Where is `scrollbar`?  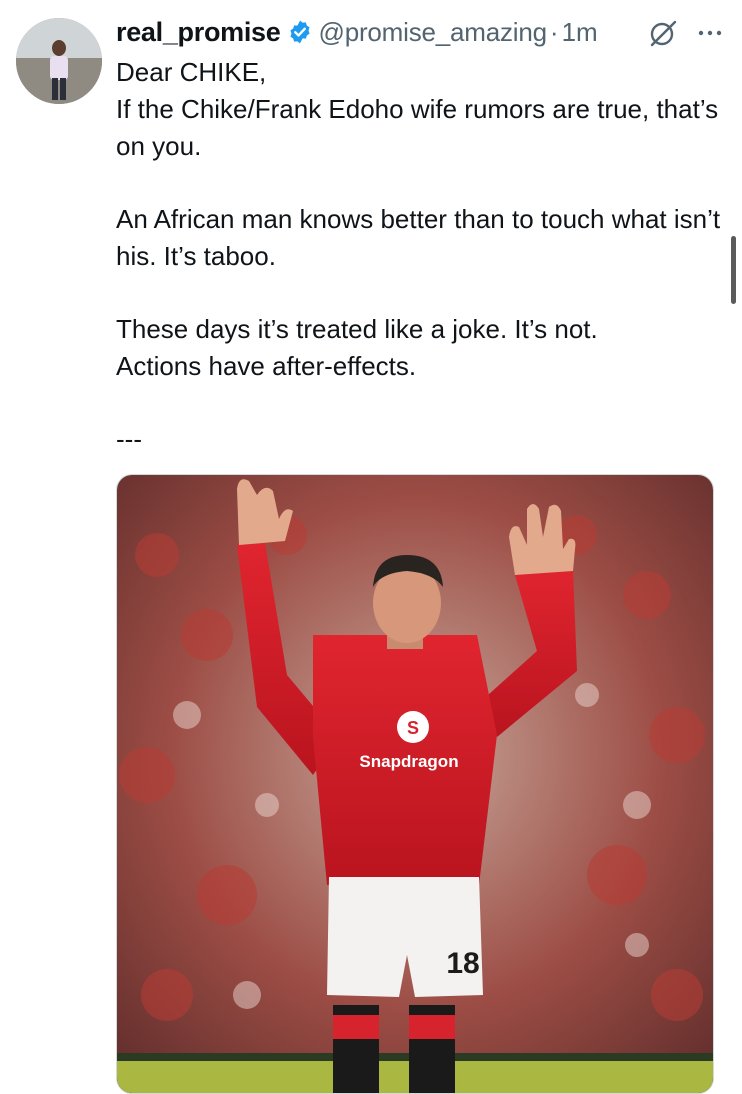 scrollbar is located at coordinates (733, 270).